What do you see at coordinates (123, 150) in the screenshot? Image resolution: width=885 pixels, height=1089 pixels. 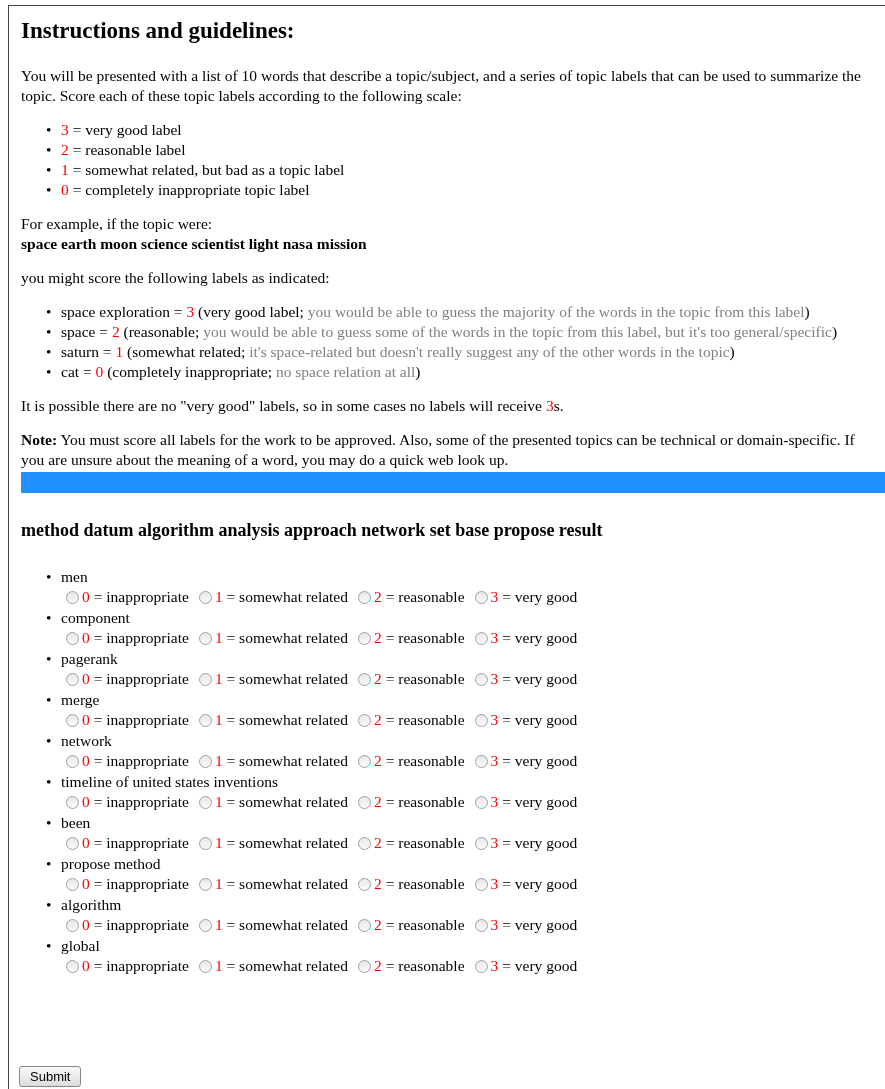 I see `scale-item: 2 = reasonable label` at bounding box center [123, 150].